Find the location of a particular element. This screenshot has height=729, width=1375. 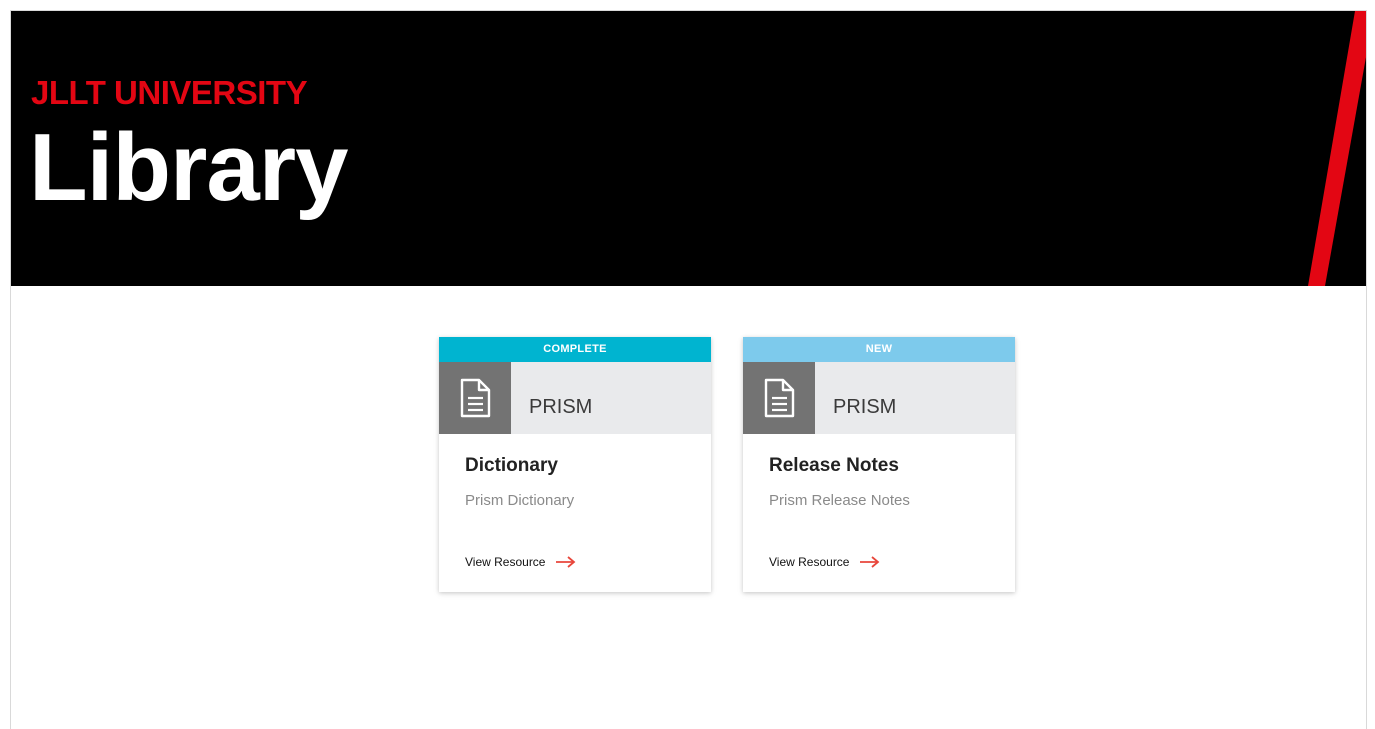

card-description: Prism Dictionary is located at coordinates (520, 500).